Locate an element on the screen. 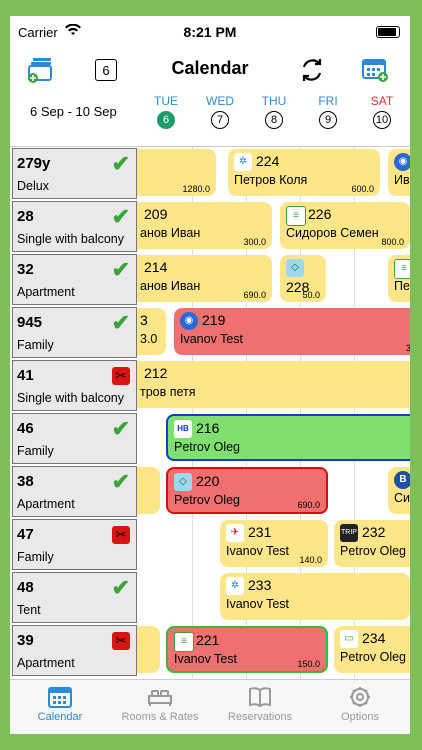 This screenshot has width=422, height=750. booking-card: ▭ 234 Petrov Oleg is located at coordinates (372, 649).